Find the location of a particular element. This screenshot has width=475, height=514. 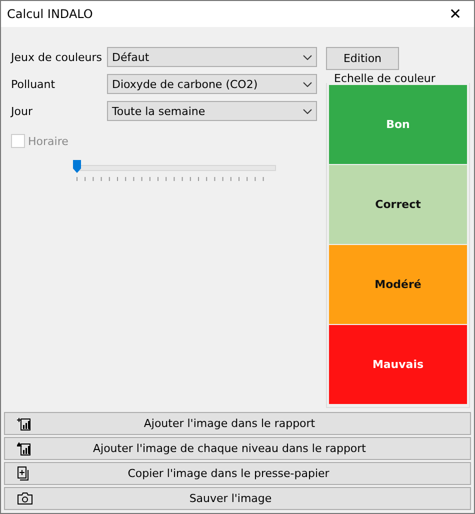

scale-level: Mauvais is located at coordinates (398, 364).